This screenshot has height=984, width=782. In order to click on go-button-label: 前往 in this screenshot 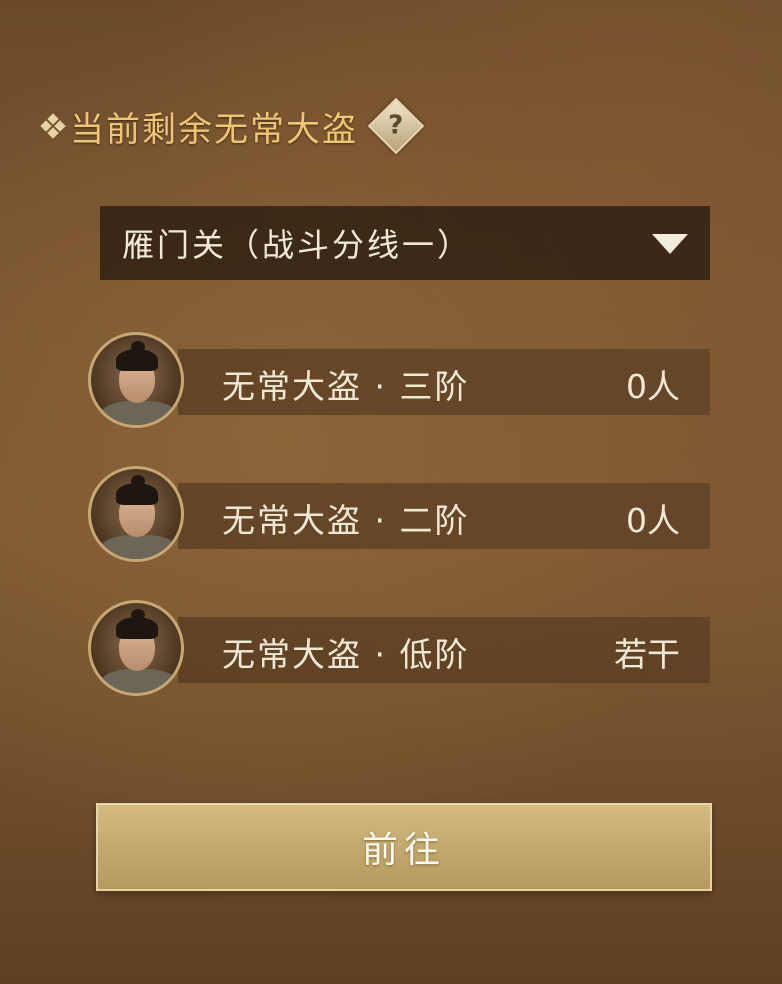, I will do `click(403, 850)`.